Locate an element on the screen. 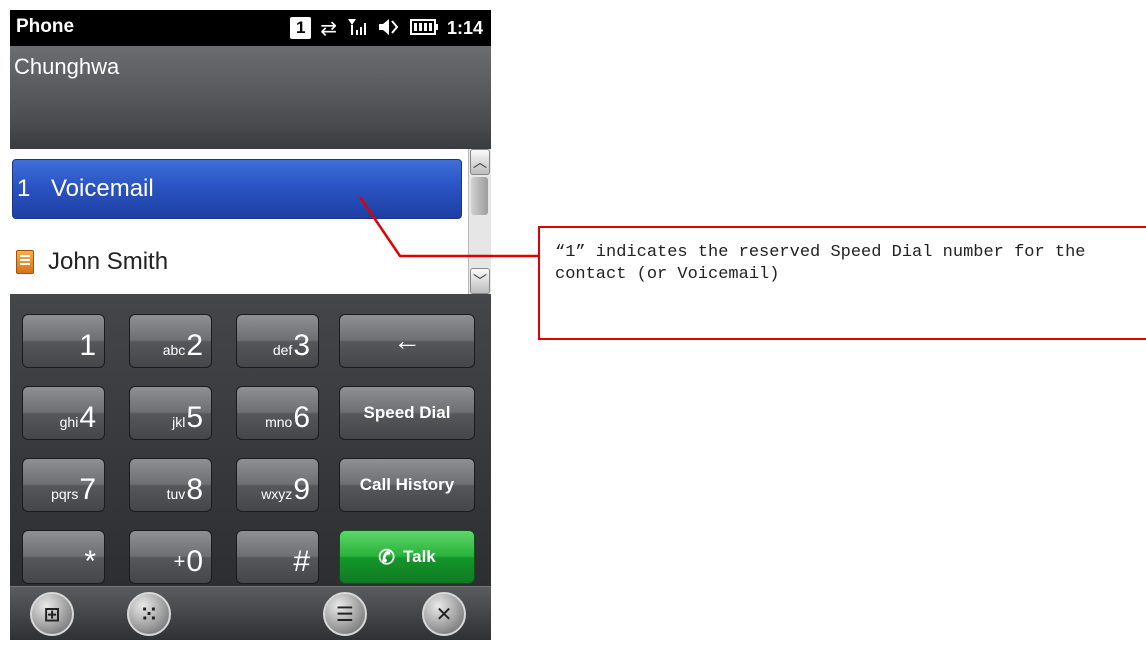  speaker-icon is located at coordinates (389, 28).